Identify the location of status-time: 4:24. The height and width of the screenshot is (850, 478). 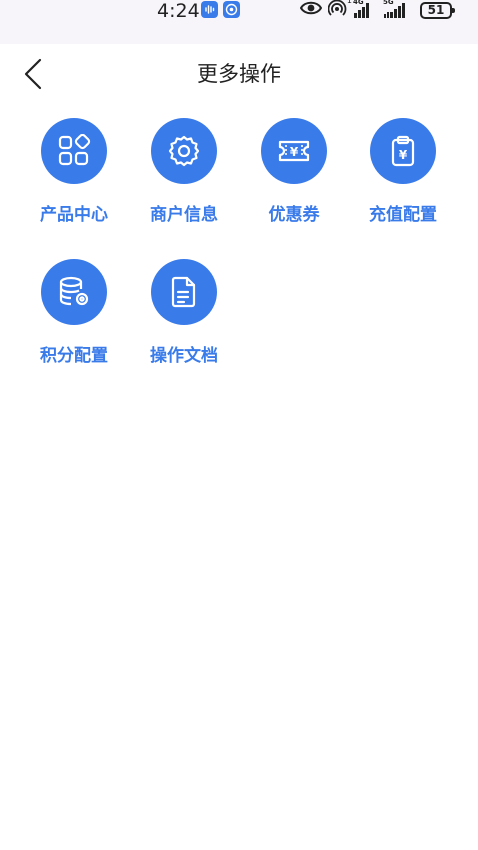
(178, 11).